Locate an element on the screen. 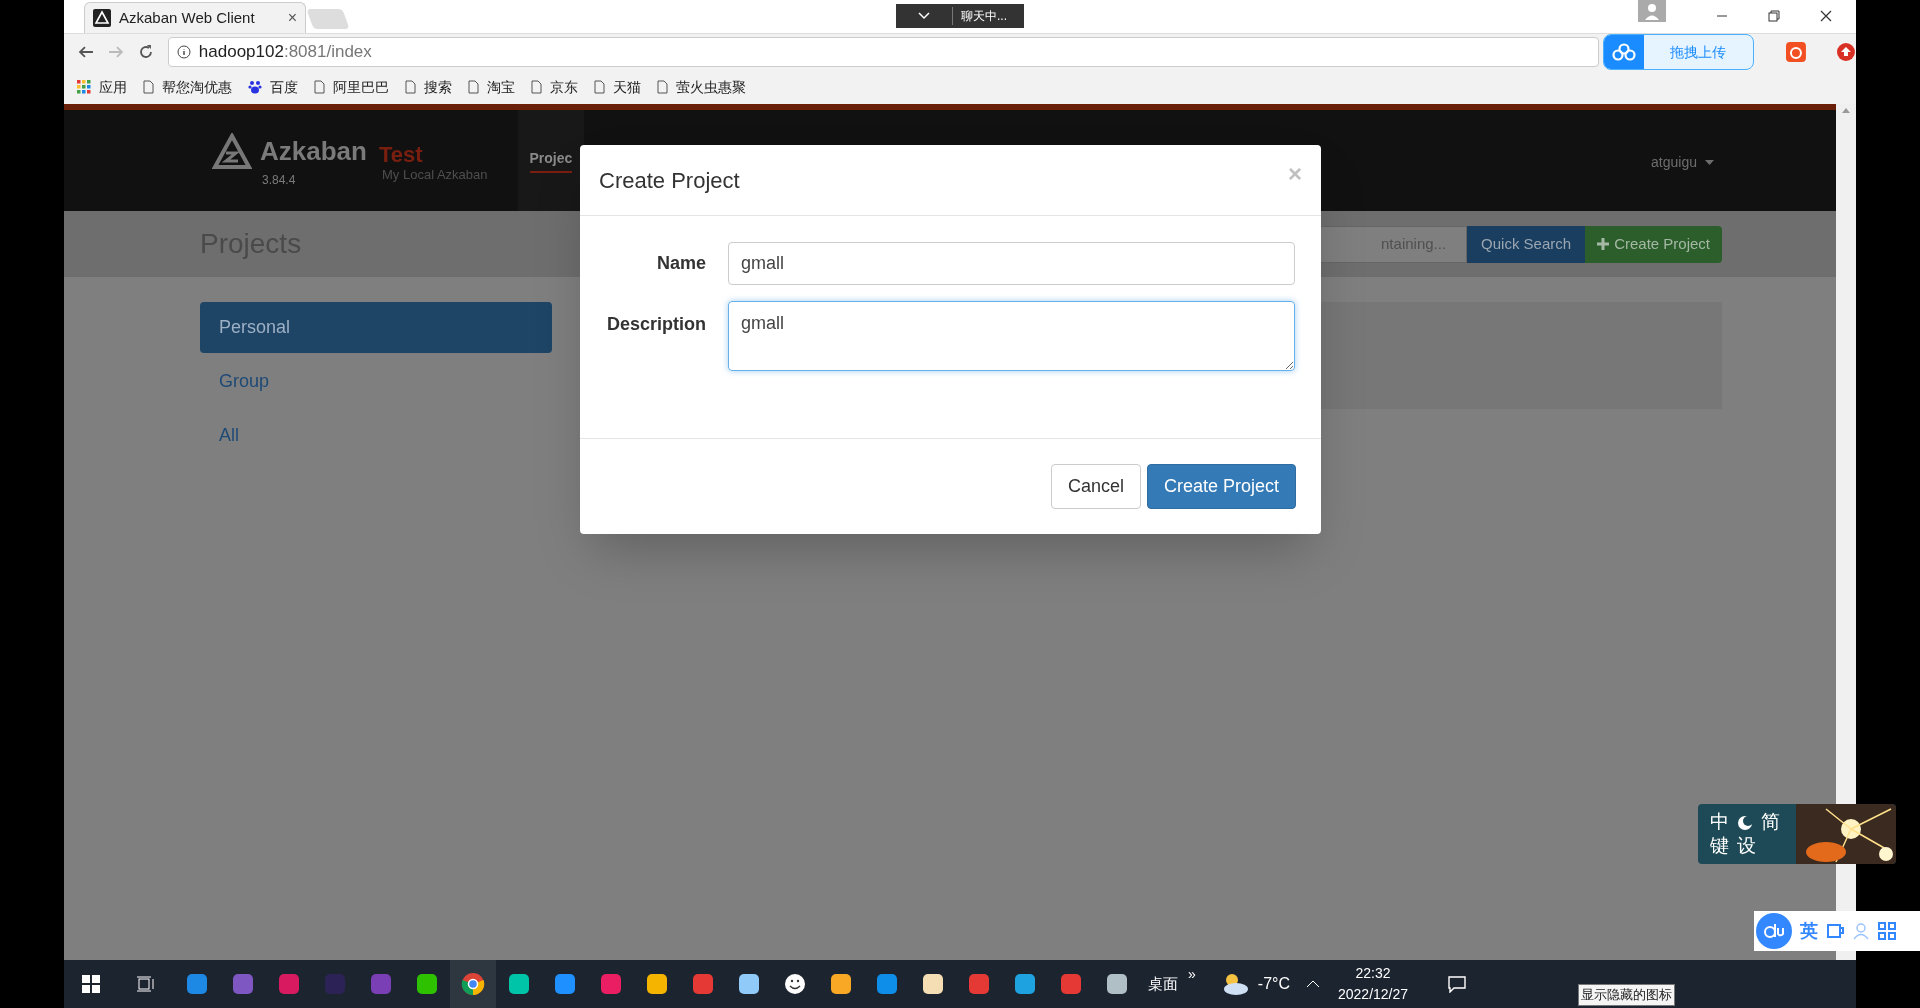  bookmark-link: 京东 is located at coordinates (554, 87).